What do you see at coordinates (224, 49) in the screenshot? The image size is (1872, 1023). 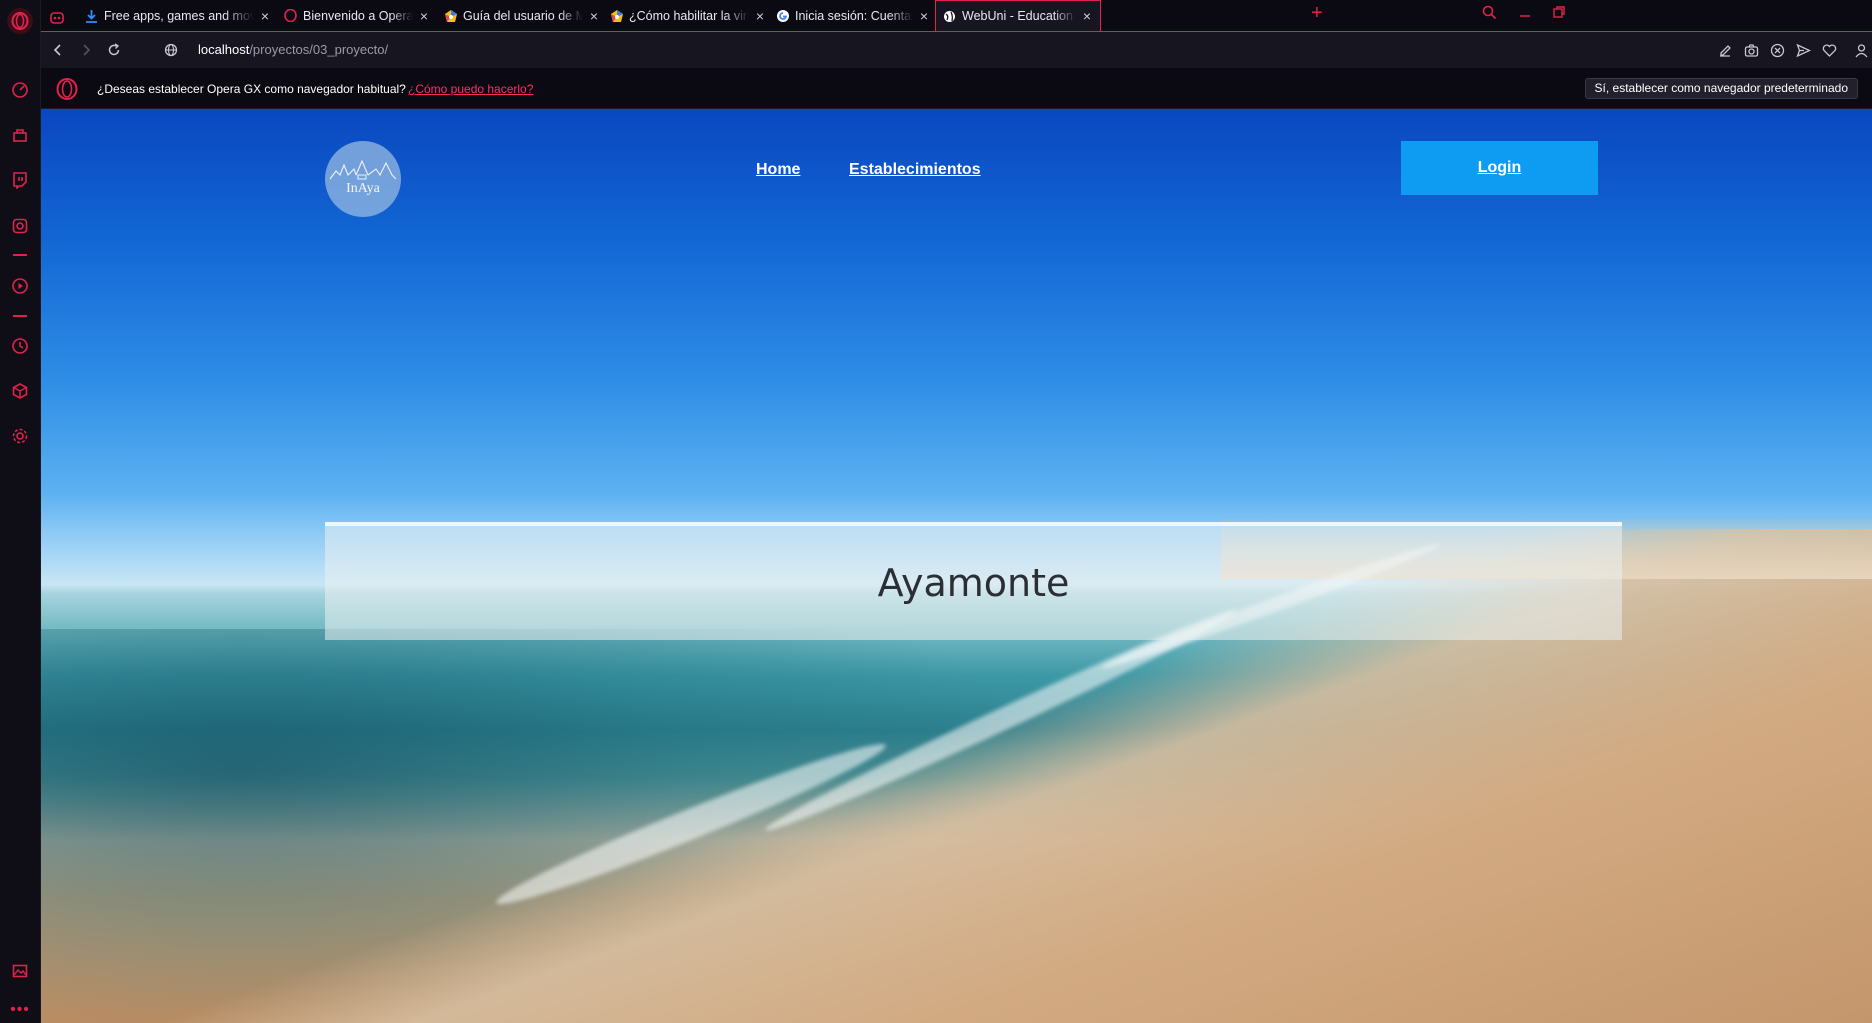 I see `url-host: localhost` at bounding box center [224, 49].